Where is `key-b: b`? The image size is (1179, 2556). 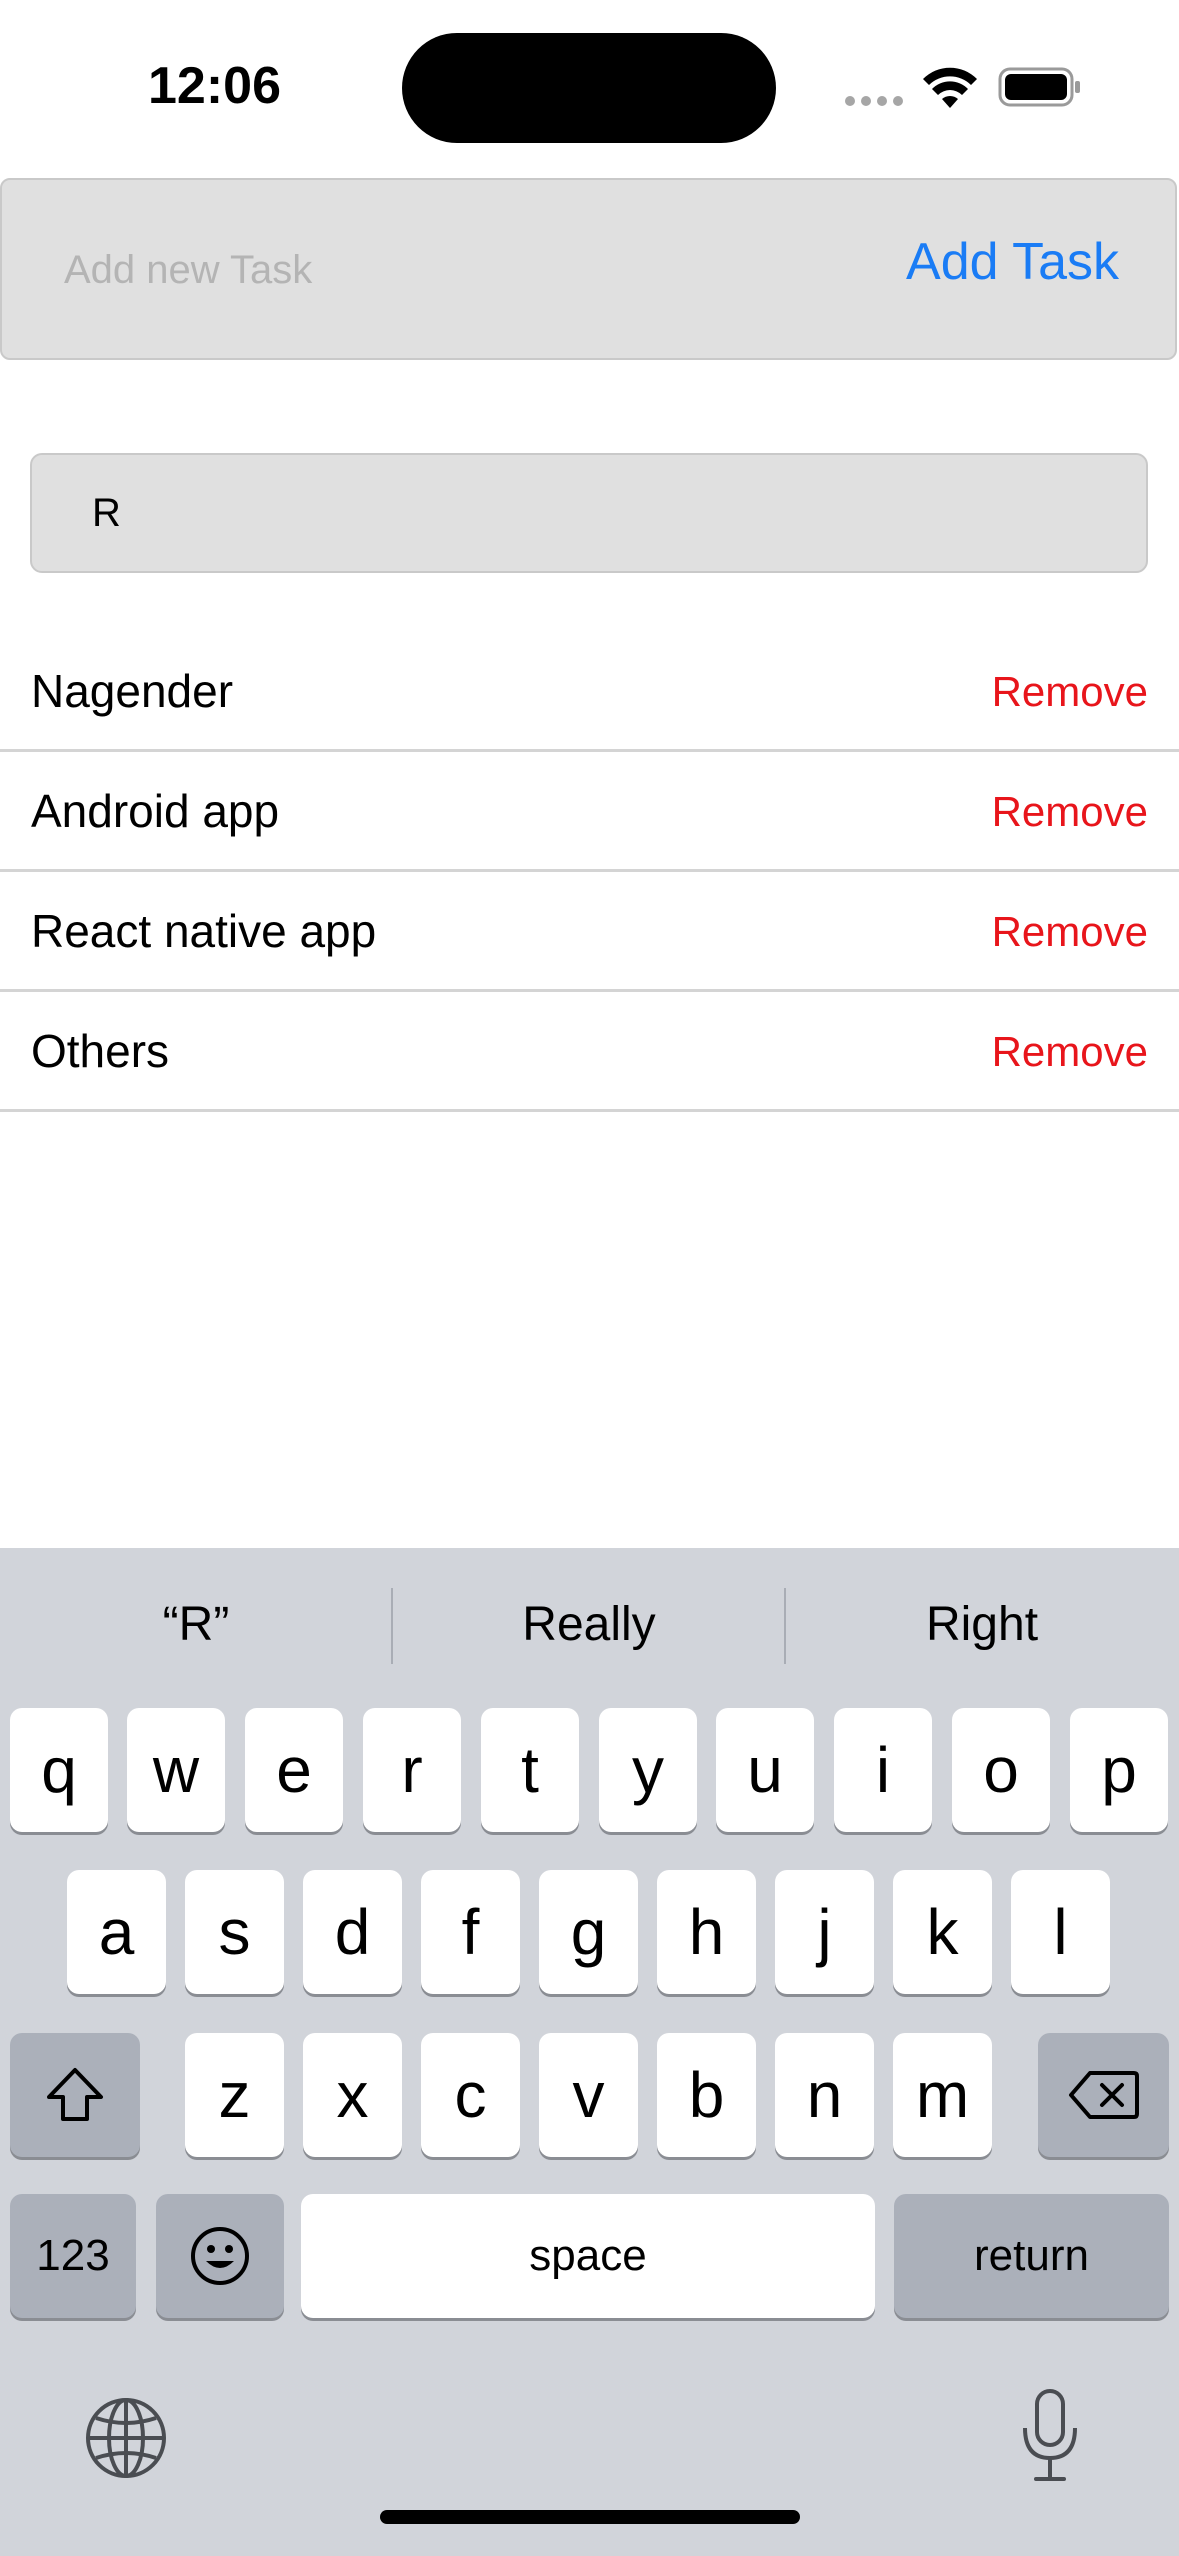
key-b: b is located at coordinates (706, 2095).